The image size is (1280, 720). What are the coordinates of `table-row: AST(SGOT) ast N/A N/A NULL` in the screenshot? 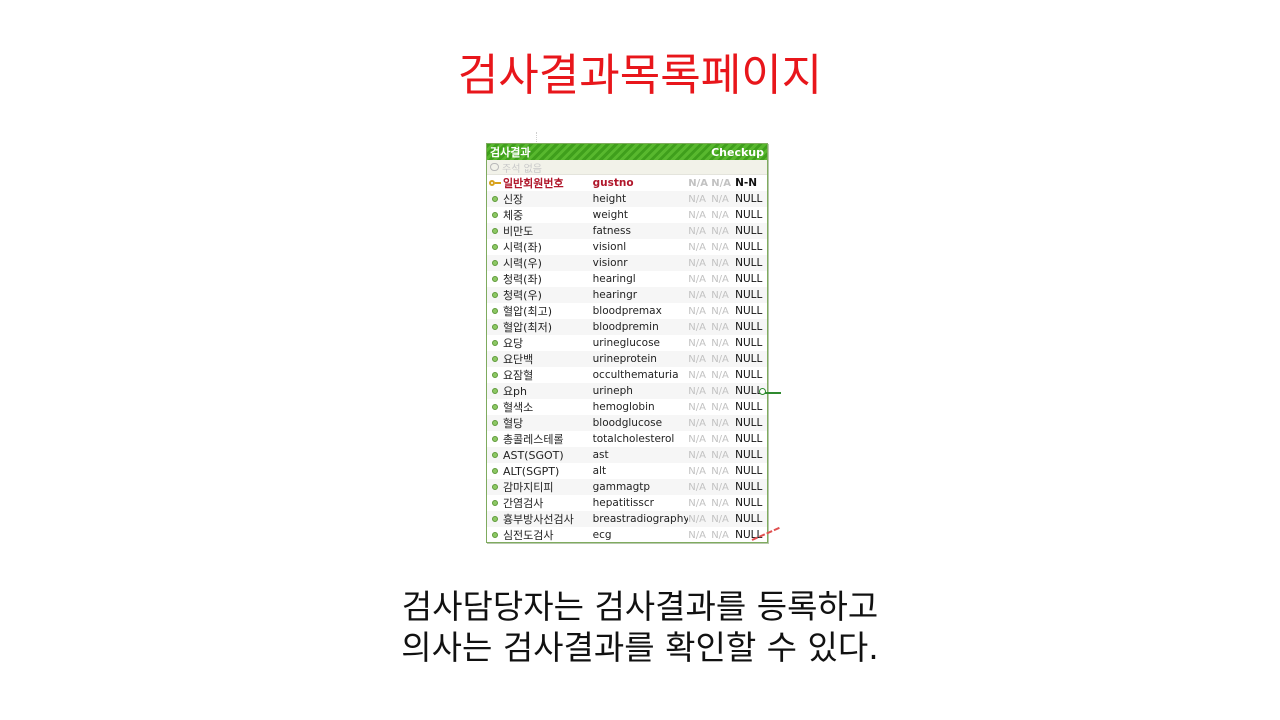 It's located at (627, 455).